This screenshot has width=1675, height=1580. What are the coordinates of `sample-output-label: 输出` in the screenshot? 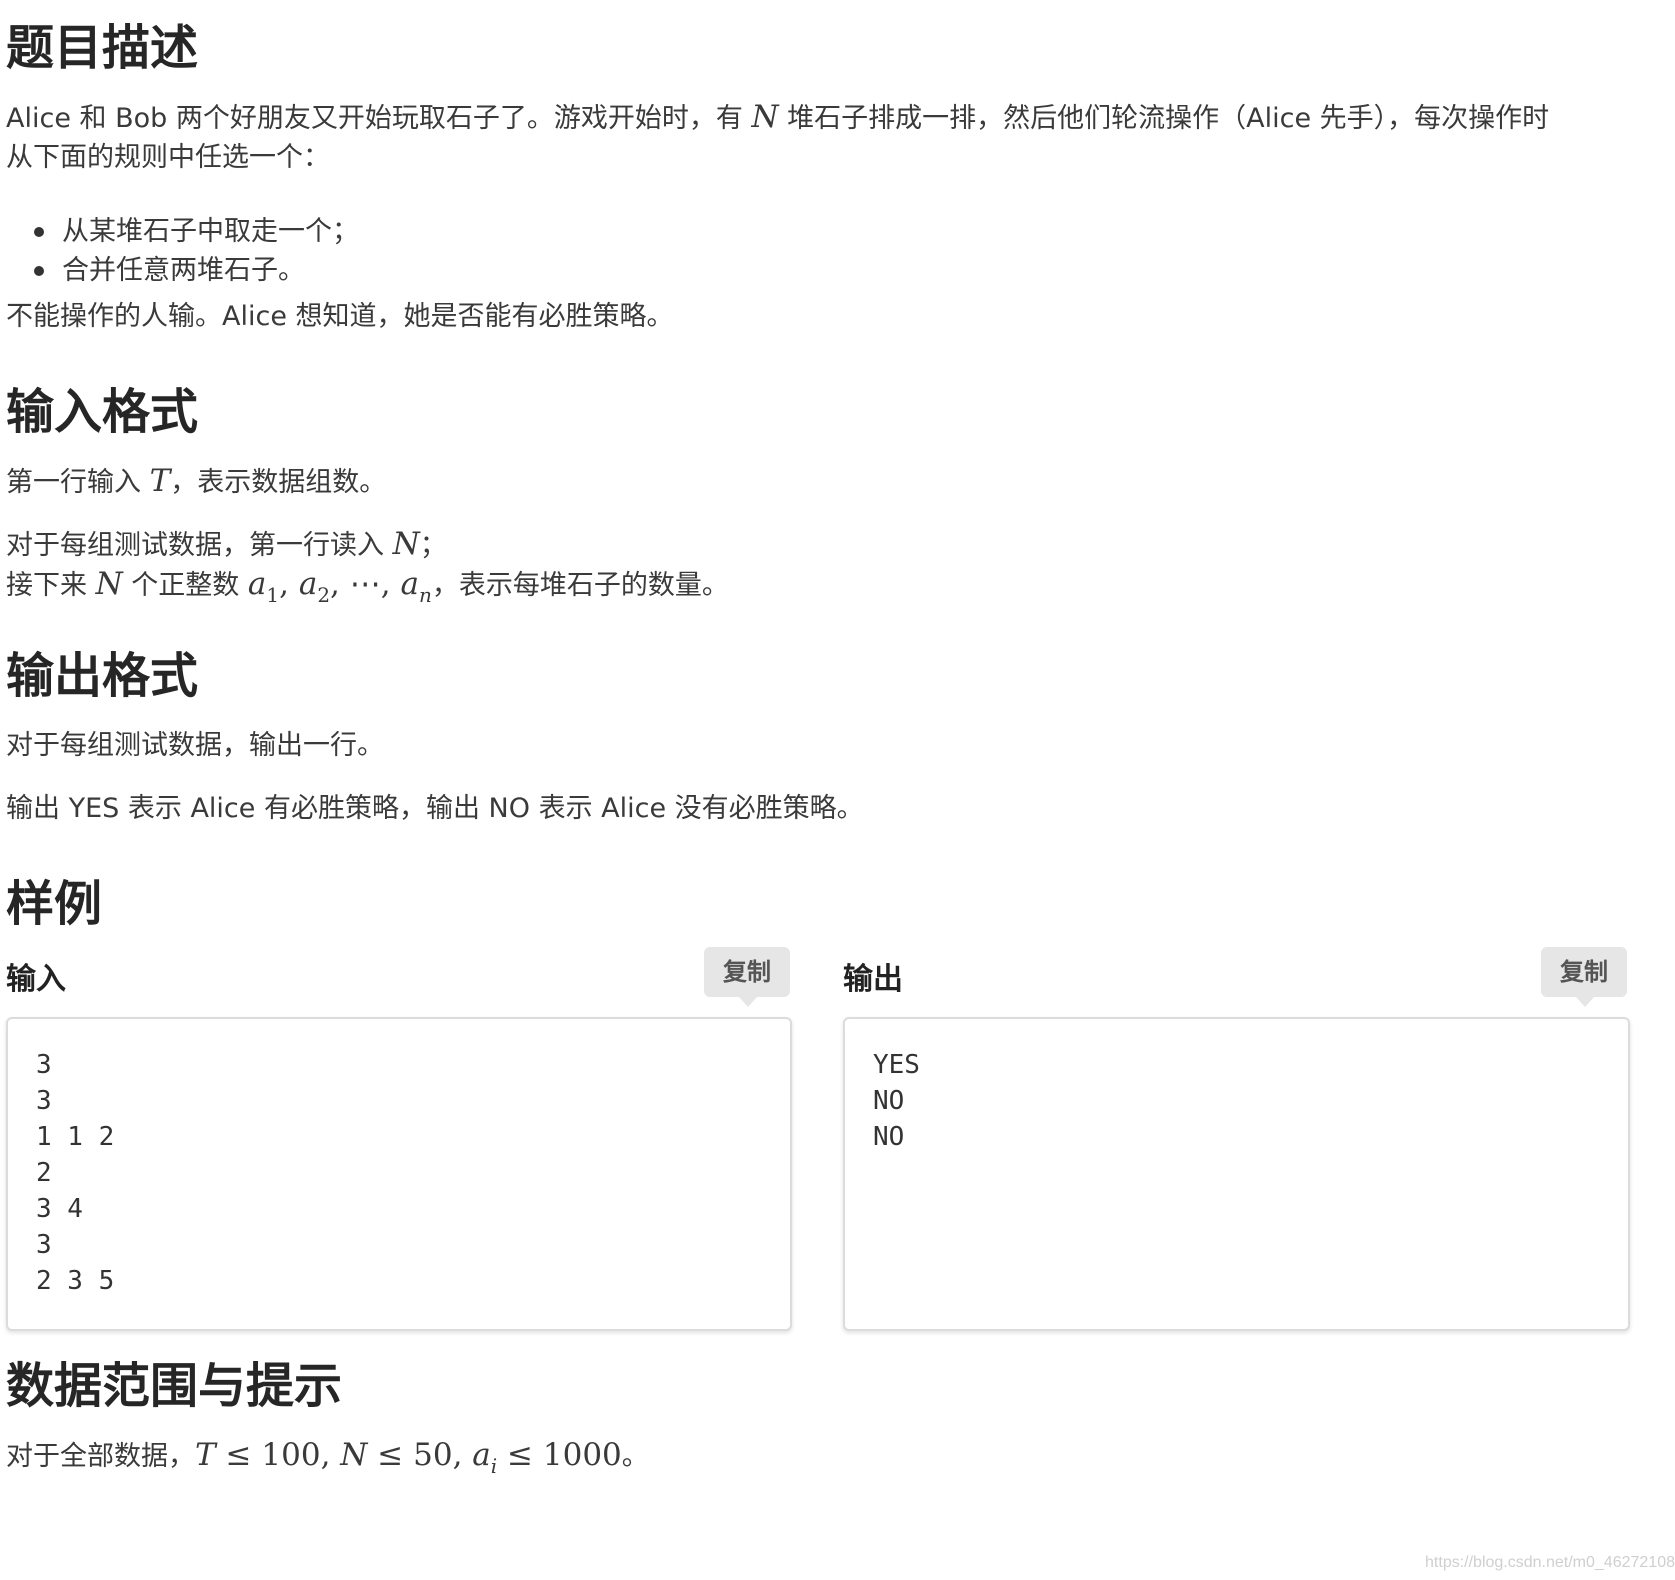 It's located at (873, 979).